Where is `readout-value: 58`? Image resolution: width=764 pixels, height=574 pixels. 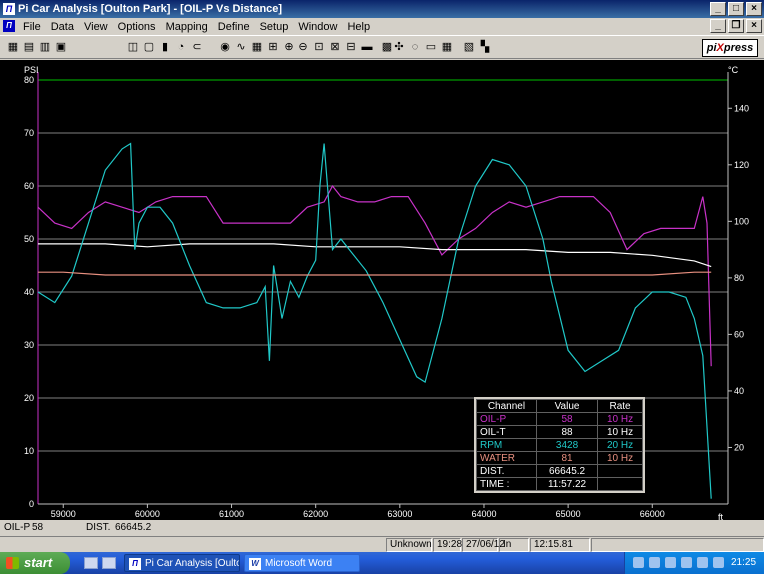 readout-value: 58 is located at coordinates (567, 419).